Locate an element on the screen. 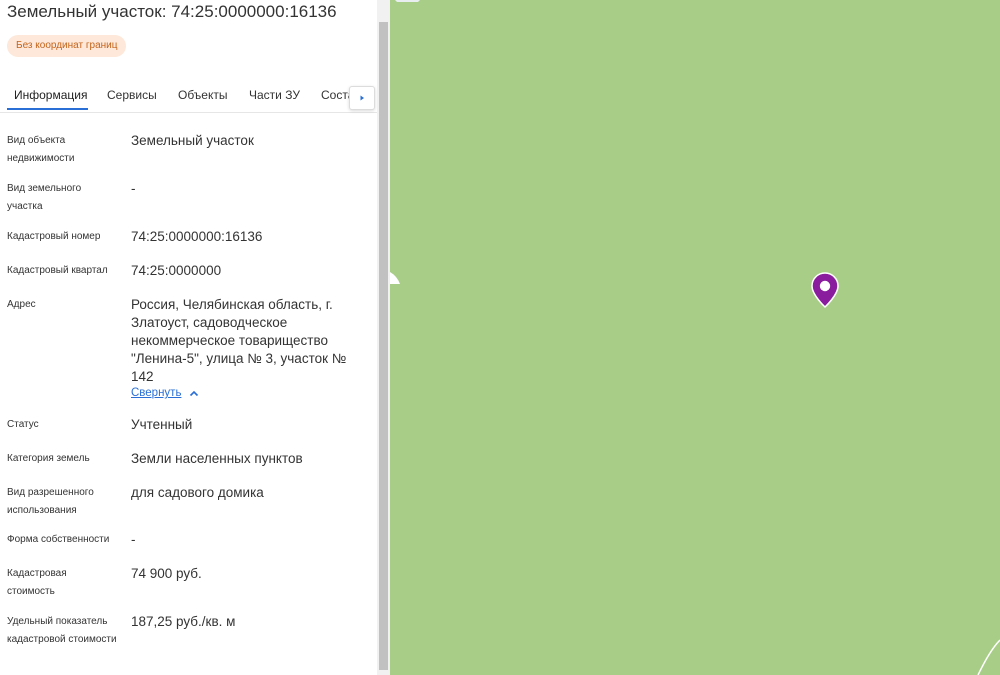  field-value: 74:25:0000000 is located at coordinates (176, 270).